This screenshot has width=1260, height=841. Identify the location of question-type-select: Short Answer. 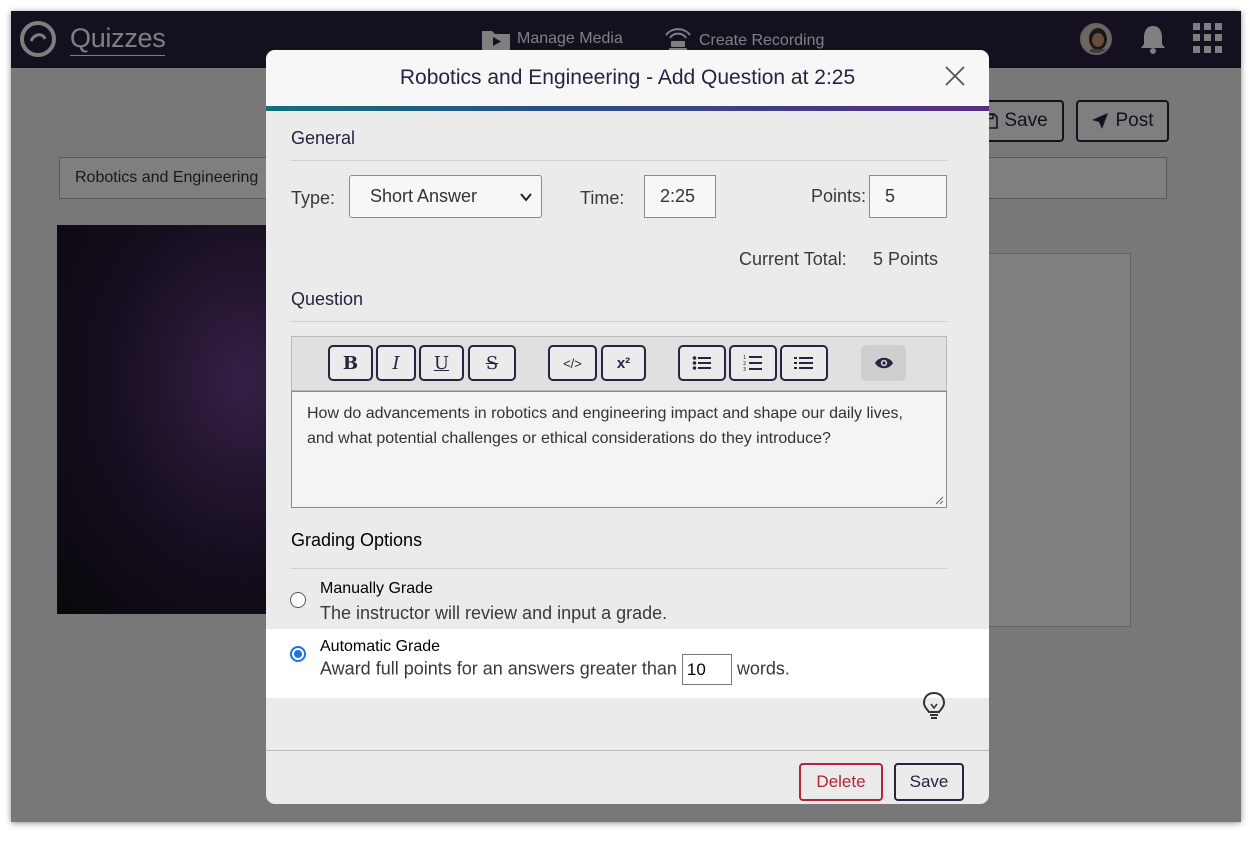
(445, 196).